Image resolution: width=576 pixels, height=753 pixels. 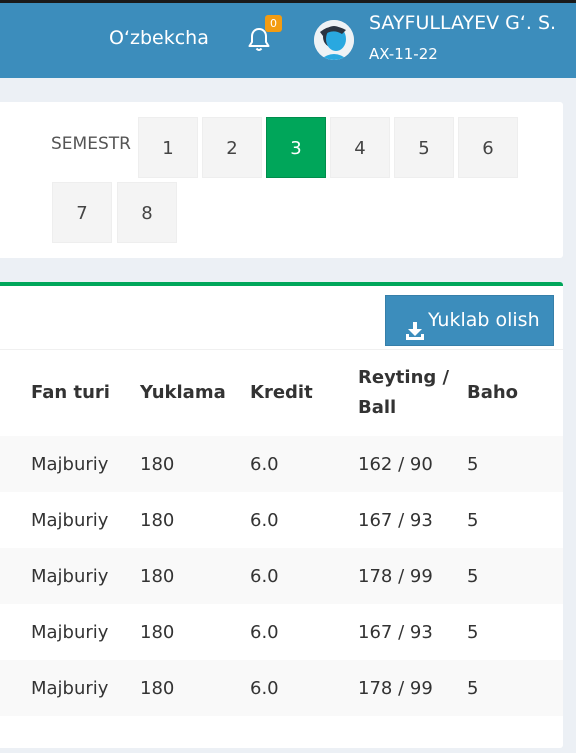 I want to click on download-button: Yuklab olish, so click(x=469, y=320).